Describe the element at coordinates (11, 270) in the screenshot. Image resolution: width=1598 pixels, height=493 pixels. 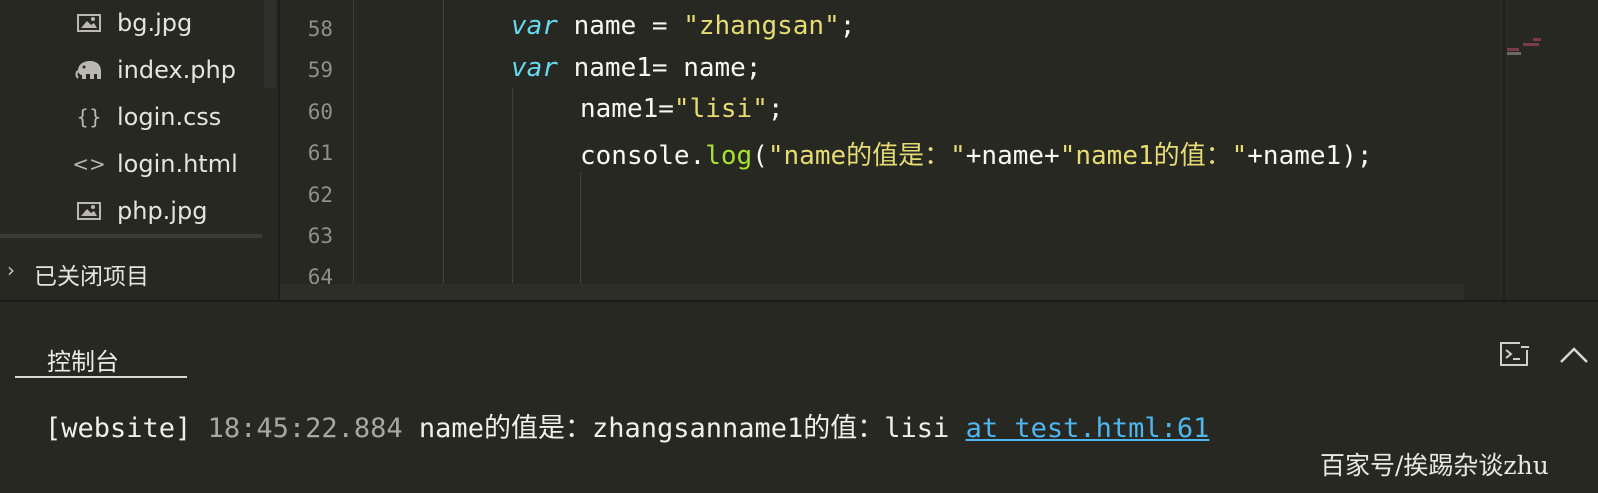
I see `chevron-right-icon: ›` at that location.